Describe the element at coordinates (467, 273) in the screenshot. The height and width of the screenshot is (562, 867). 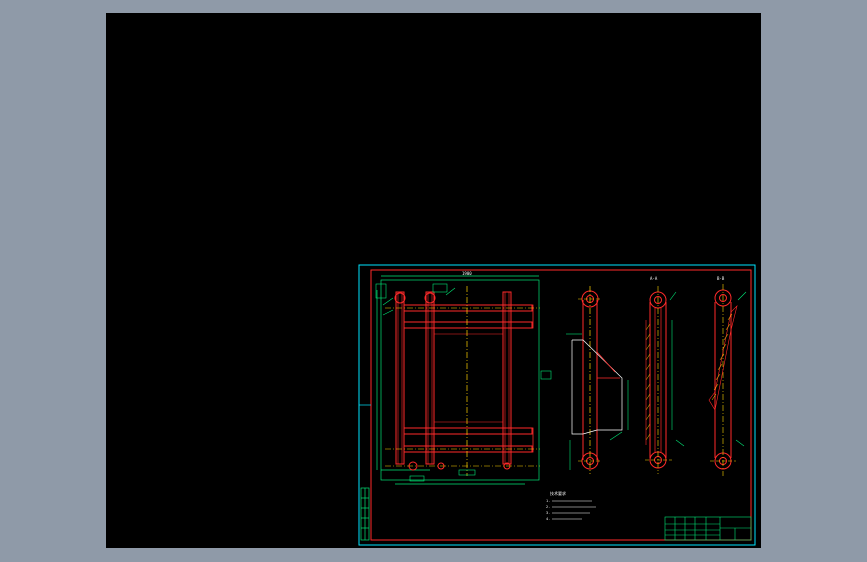
I see `top-dimension: 1900` at that location.